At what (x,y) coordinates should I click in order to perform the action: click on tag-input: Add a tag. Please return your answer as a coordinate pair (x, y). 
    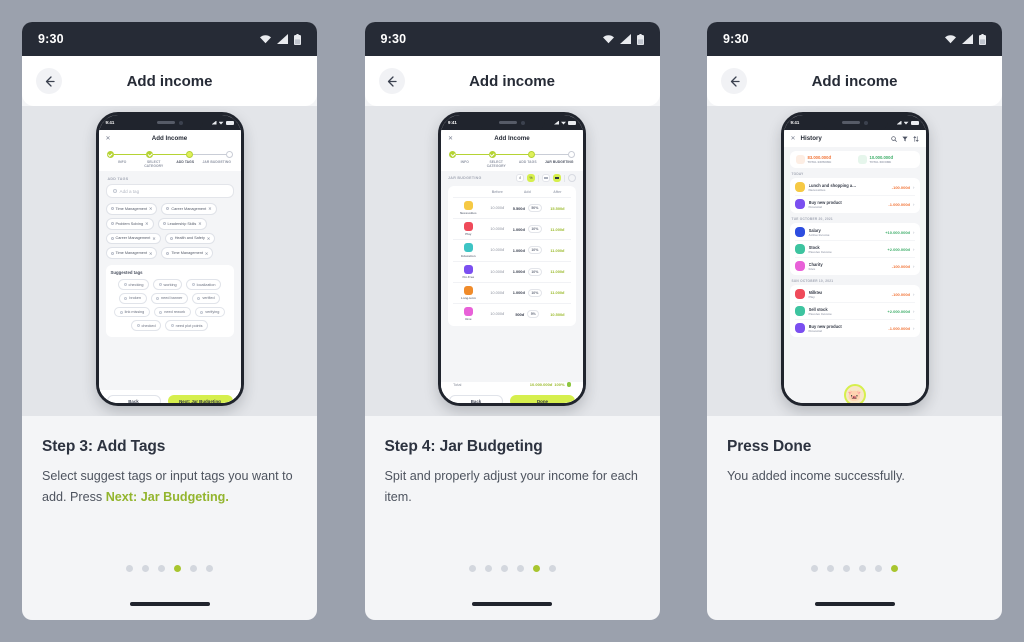
    Looking at the image, I should click on (169, 191).